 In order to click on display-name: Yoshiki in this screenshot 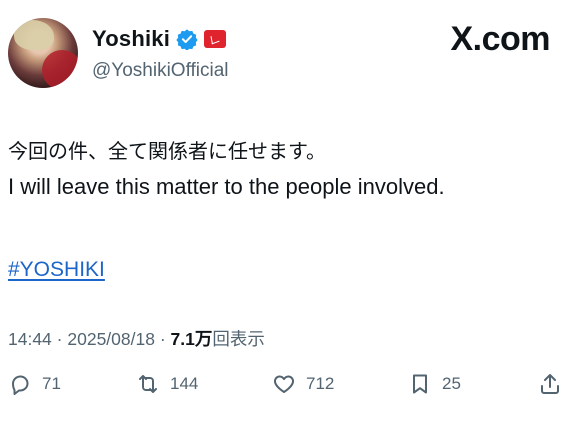, I will do `click(131, 39)`.